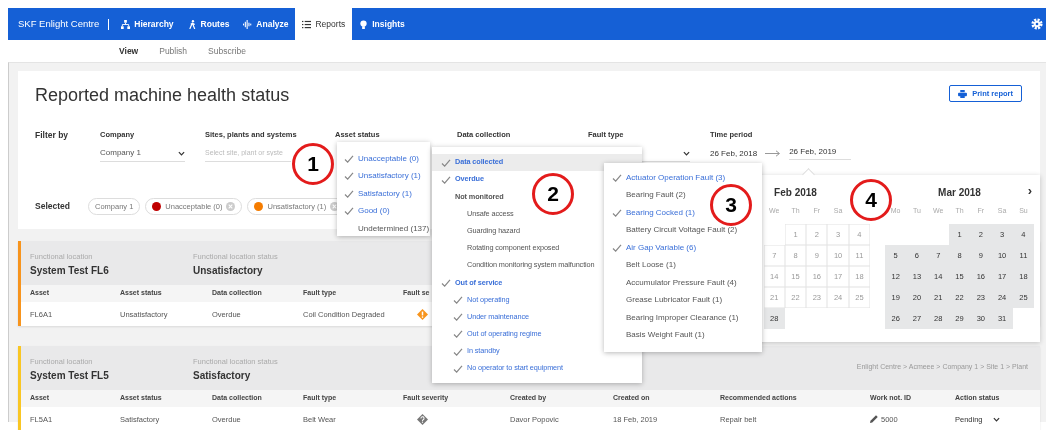  I want to click on date-field: 26 Feb, 2019, so click(820, 153).